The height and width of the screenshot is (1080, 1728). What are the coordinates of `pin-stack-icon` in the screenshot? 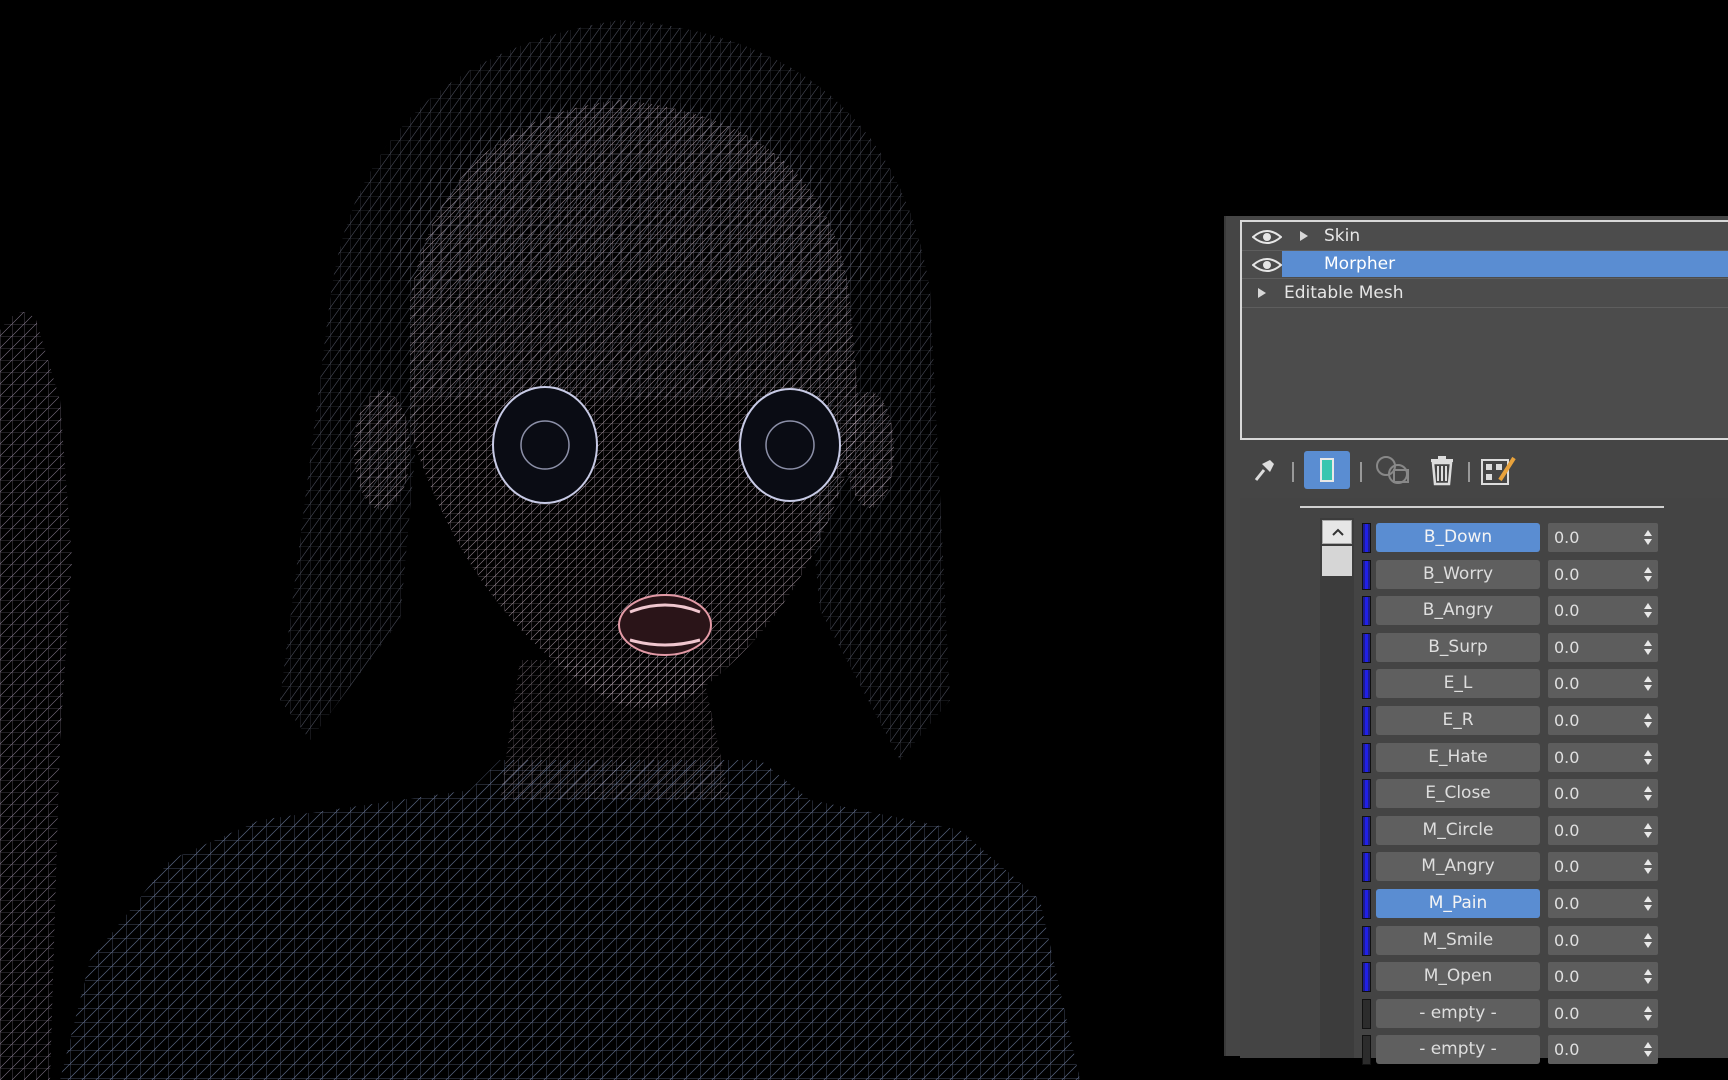 It's located at (1264, 470).